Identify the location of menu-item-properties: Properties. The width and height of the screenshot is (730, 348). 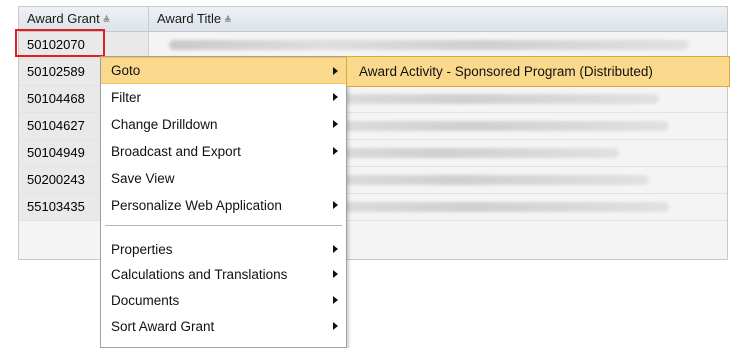
(223, 249).